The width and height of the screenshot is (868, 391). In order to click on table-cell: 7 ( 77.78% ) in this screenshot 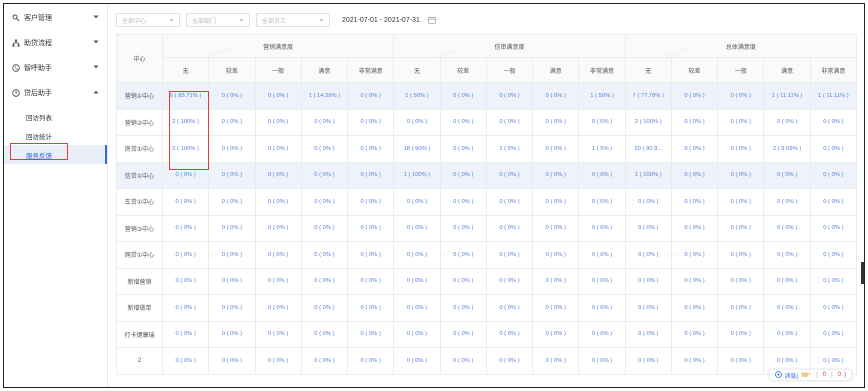, I will do `click(648, 96)`.